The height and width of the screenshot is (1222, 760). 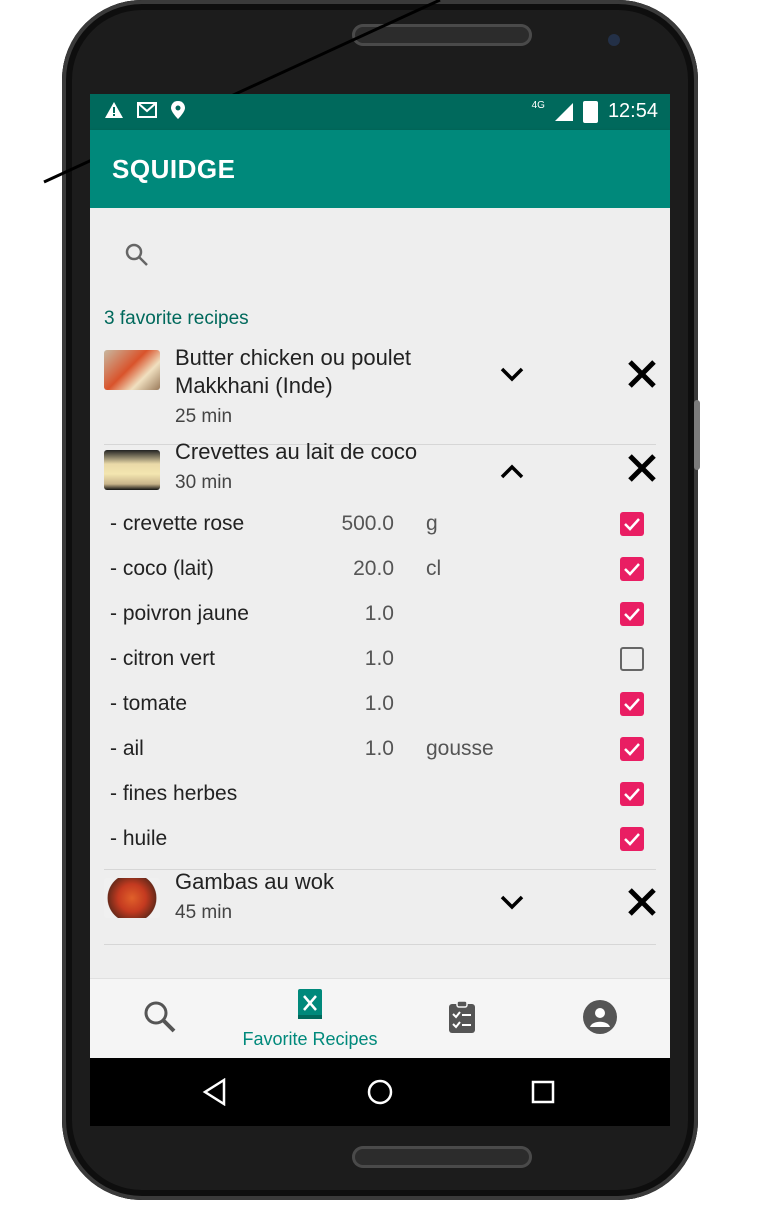 What do you see at coordinates (460, 748) in the screenshot?
I see `ingredient-unit: gousse` at bounding box center [460, 748].